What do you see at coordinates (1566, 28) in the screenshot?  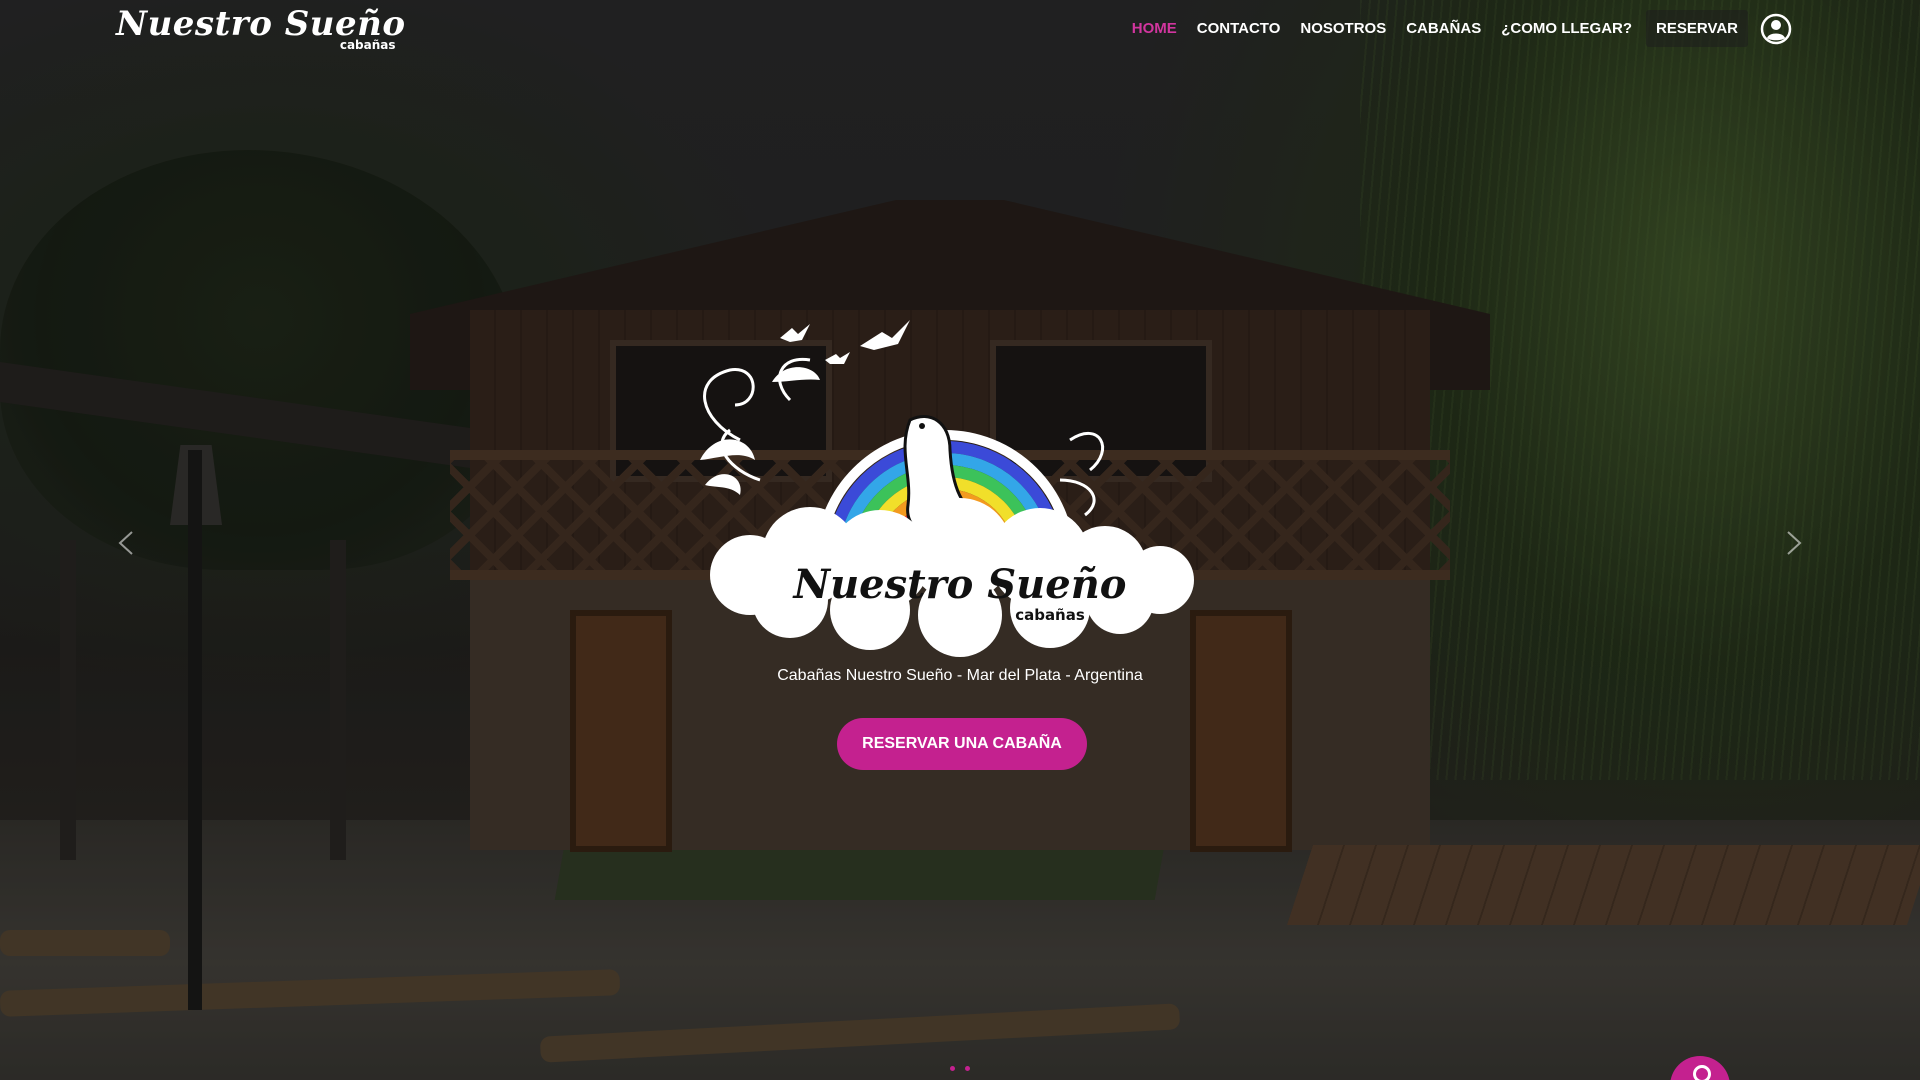 I see `nav-como-llegar: ¿COMO LLEGAR?` at bounding box center [1566, 28].